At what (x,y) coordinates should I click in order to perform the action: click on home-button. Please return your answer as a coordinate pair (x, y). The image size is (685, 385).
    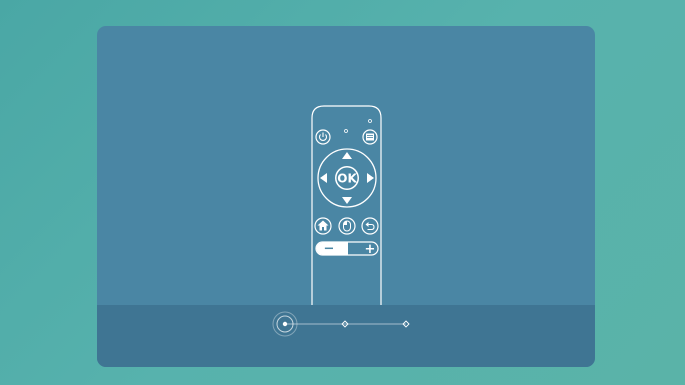
    Looking at the image, I should click on (323, 226).